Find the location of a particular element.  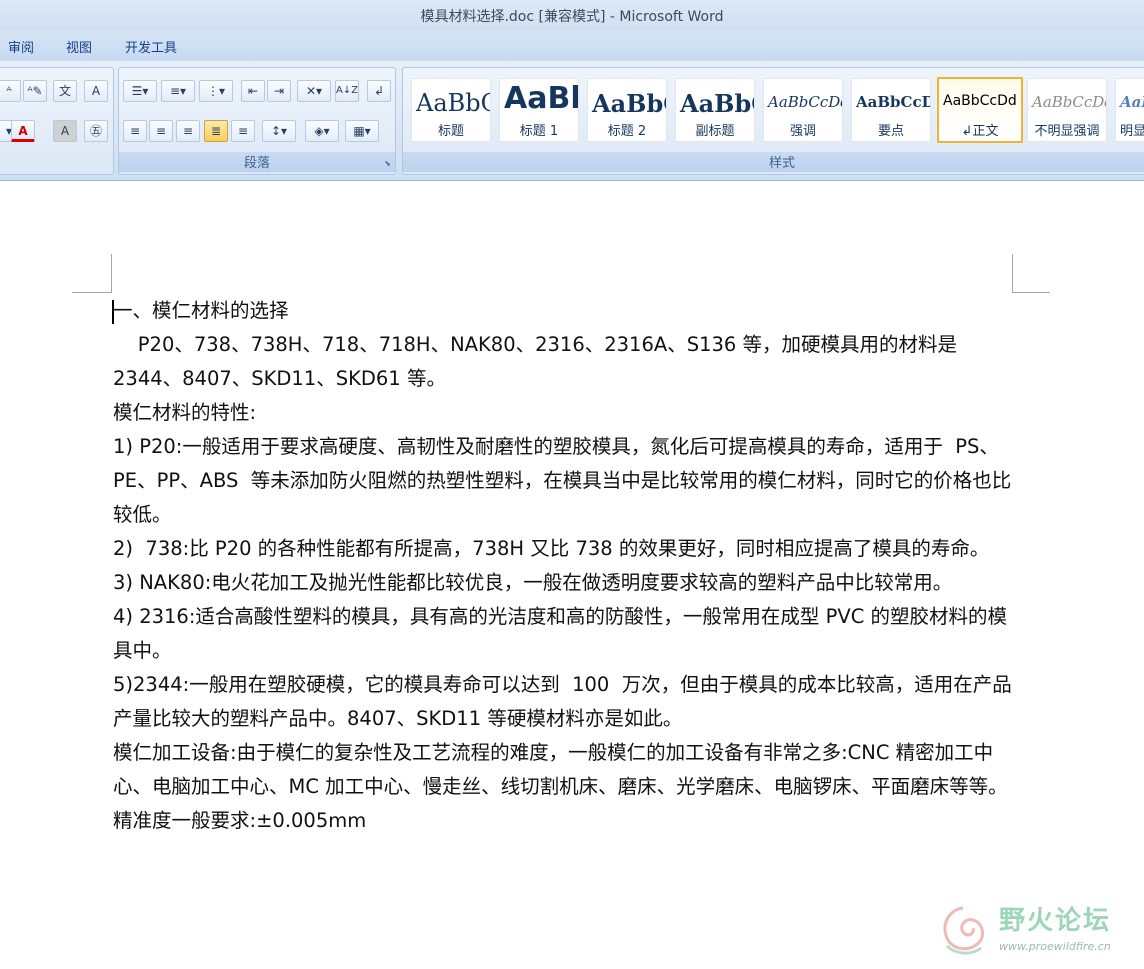

tab-view: 视图 is located at coordinates (79, 46).